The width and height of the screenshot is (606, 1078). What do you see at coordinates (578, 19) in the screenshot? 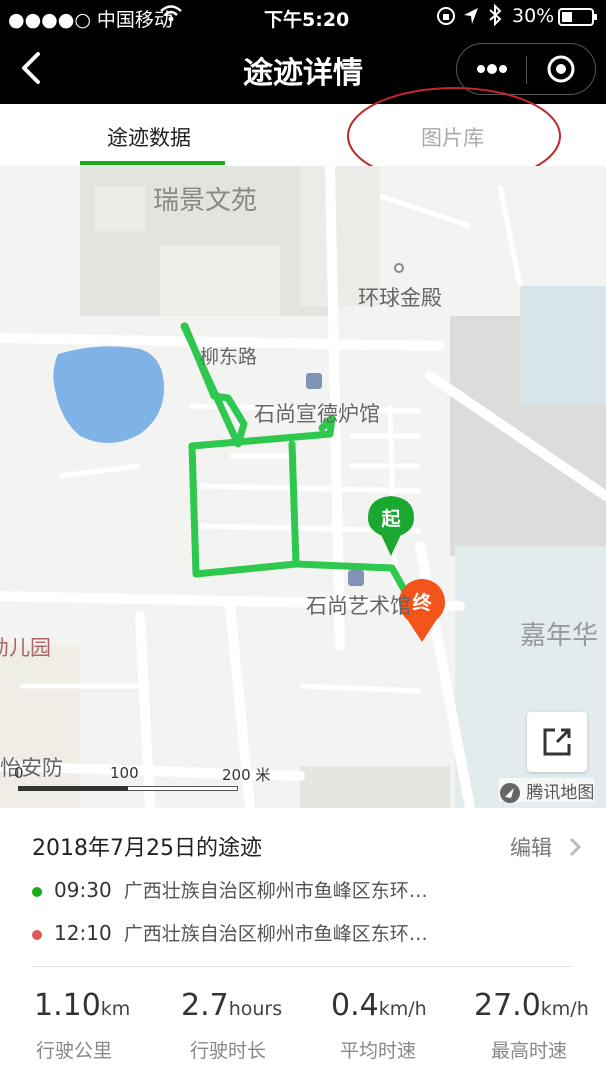
I see `battery-icon` at bounding box center [578, 19].